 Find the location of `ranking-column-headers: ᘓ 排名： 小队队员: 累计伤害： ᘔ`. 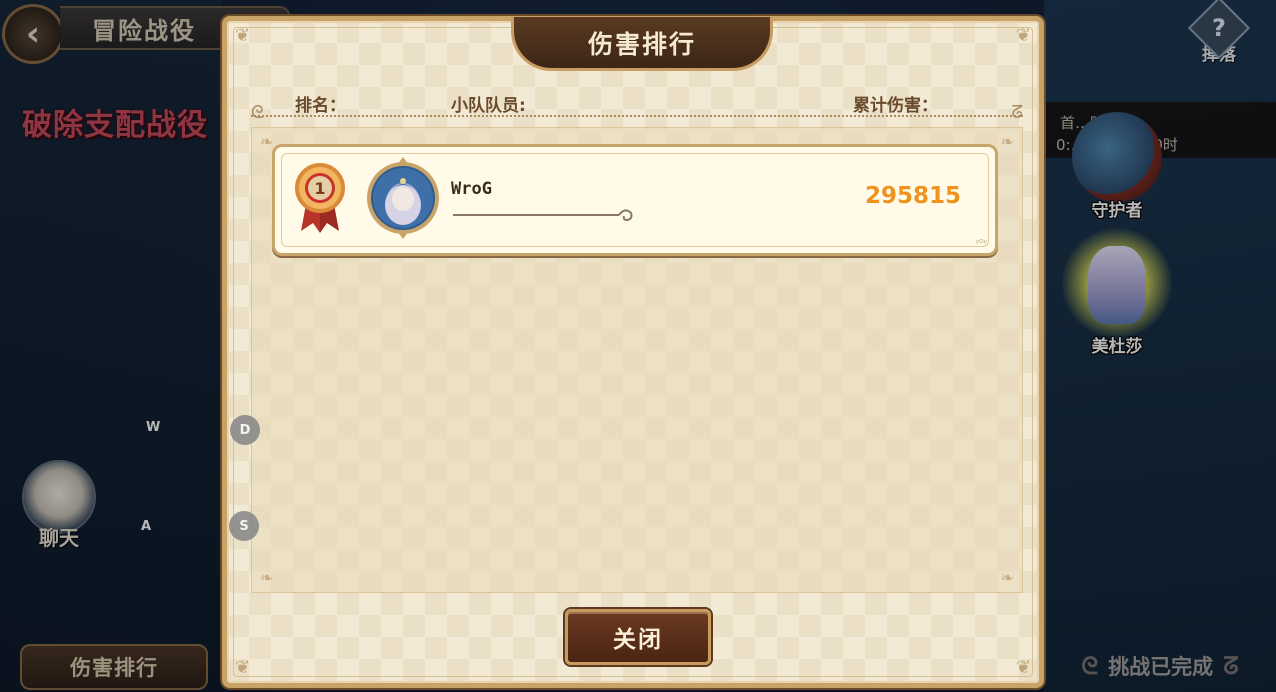

ranking-column-headers: ᘓ 排名： 小队队员: 累计伤害： ᘔ is located at coordinates (637, 106).